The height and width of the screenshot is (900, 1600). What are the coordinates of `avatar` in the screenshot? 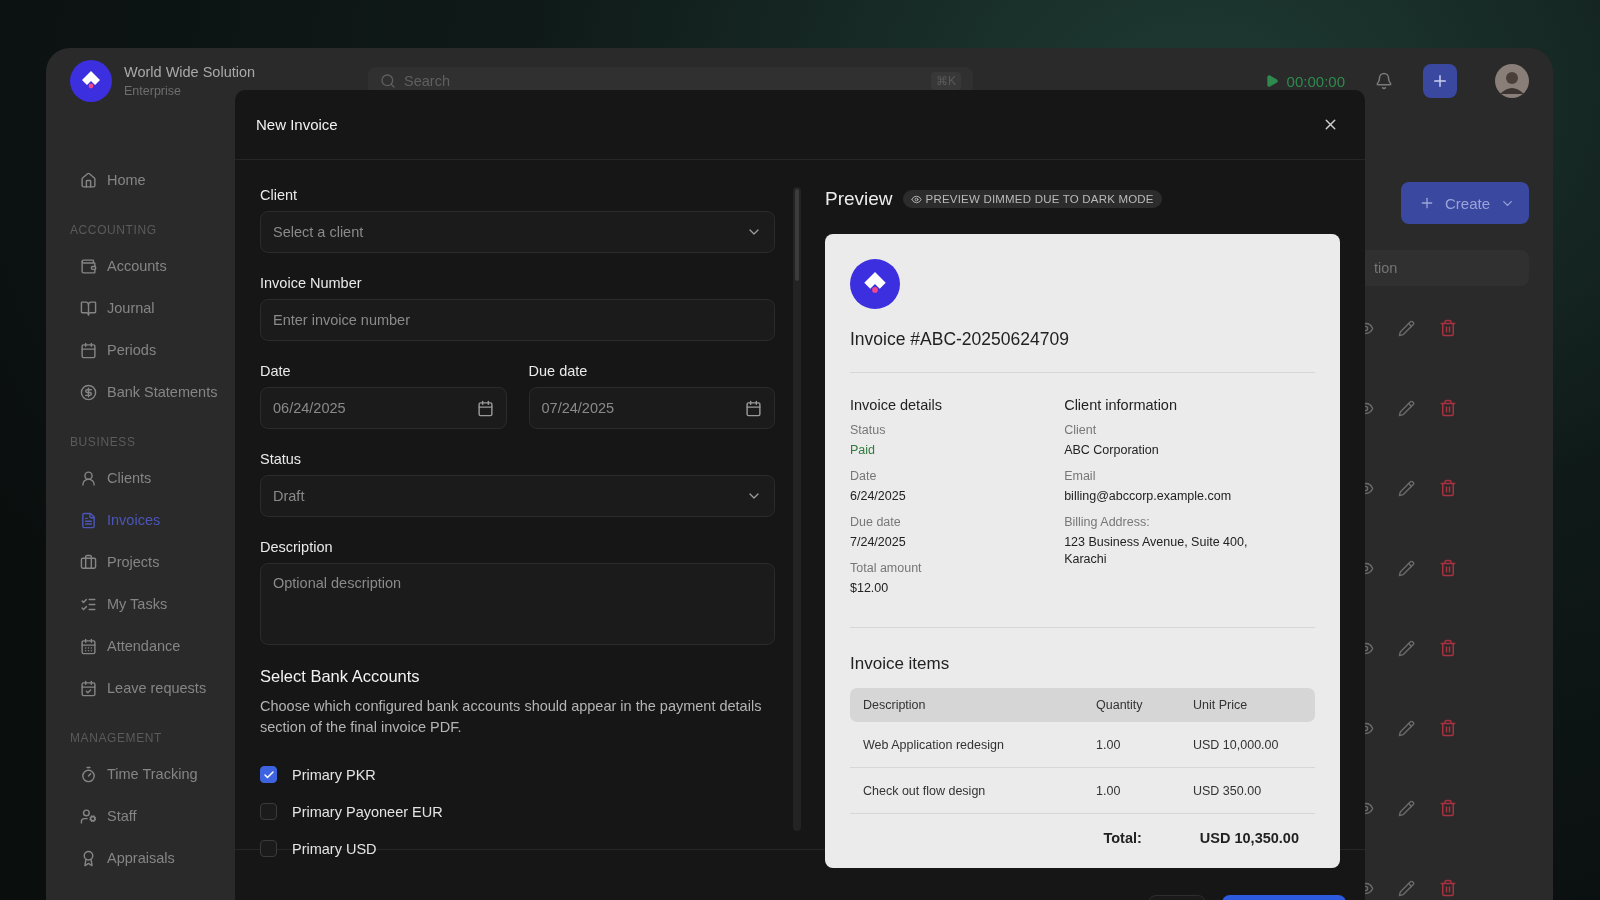 It's located at (1512, 81).